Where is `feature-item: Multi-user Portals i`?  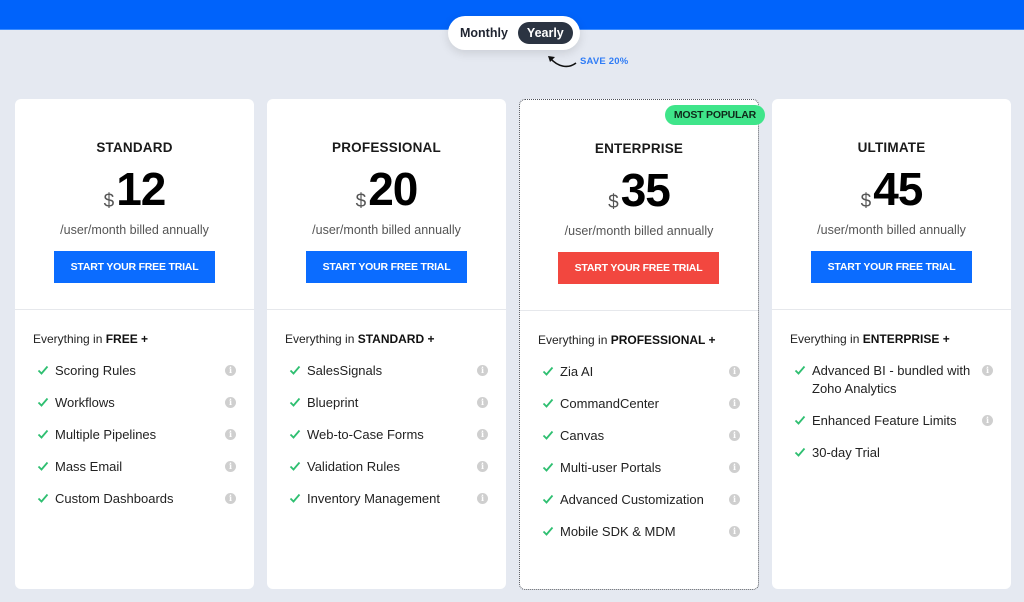
feature-item: Multi-user Portals i is located at coordinates (641, 468).